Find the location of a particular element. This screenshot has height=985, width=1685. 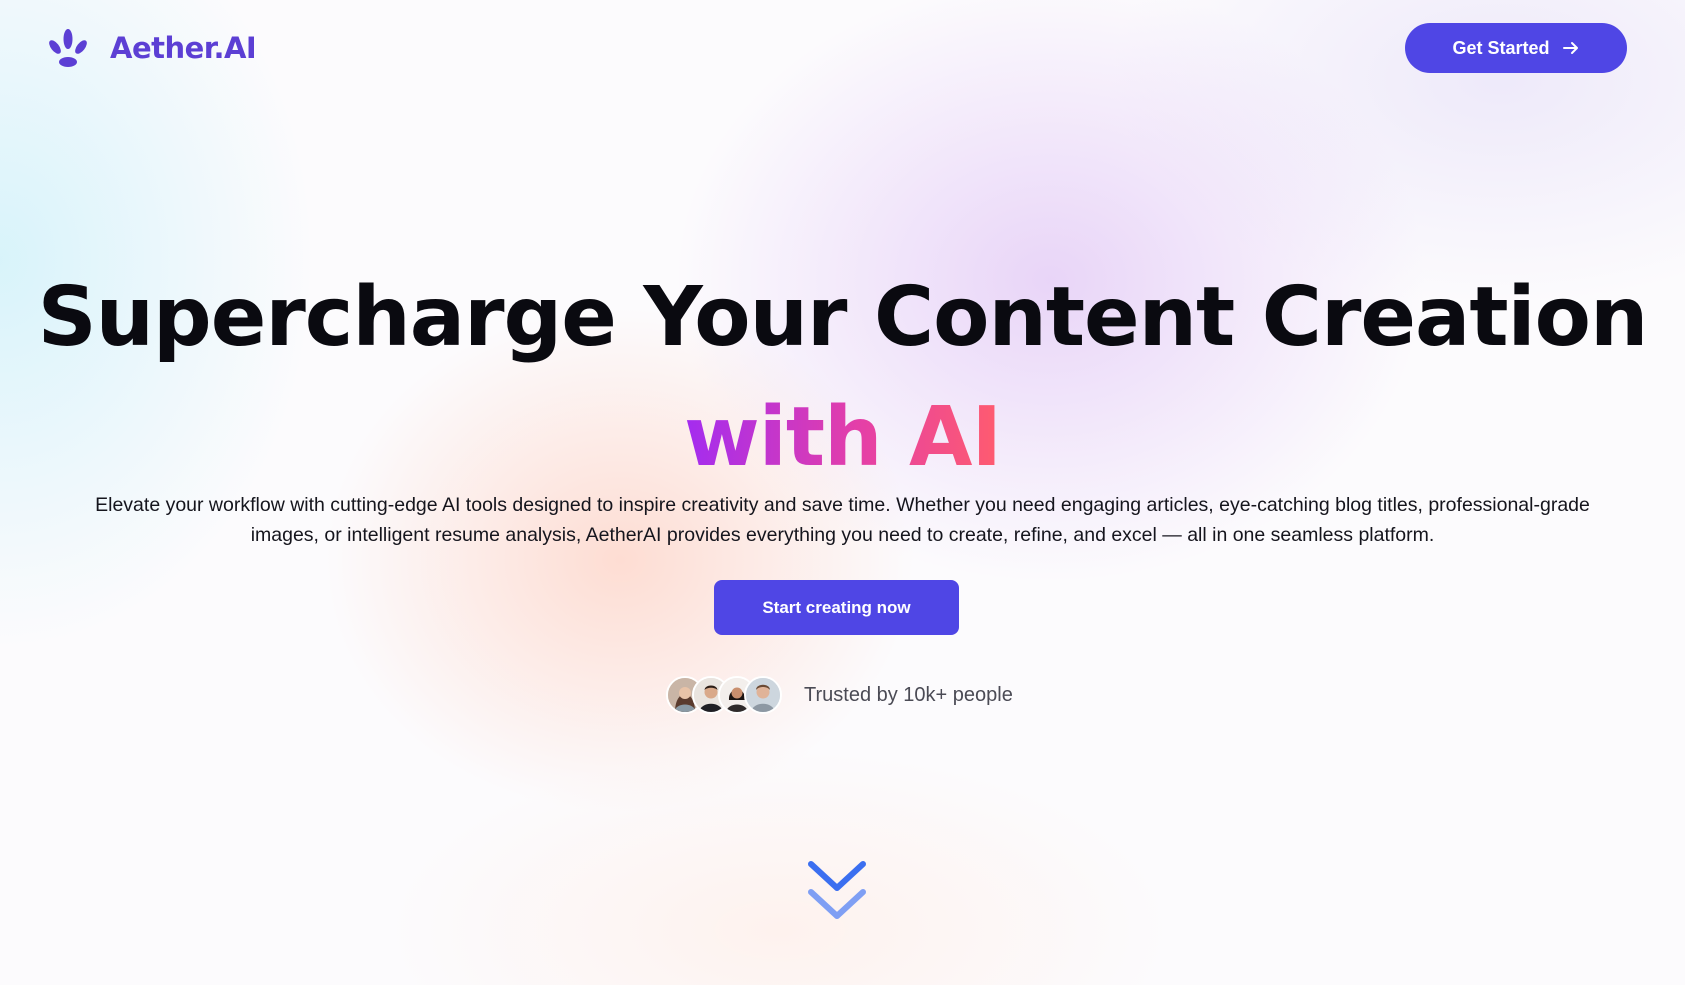

trusted-by: Trusted by 10k+ people is located at coordinates (839, 695).